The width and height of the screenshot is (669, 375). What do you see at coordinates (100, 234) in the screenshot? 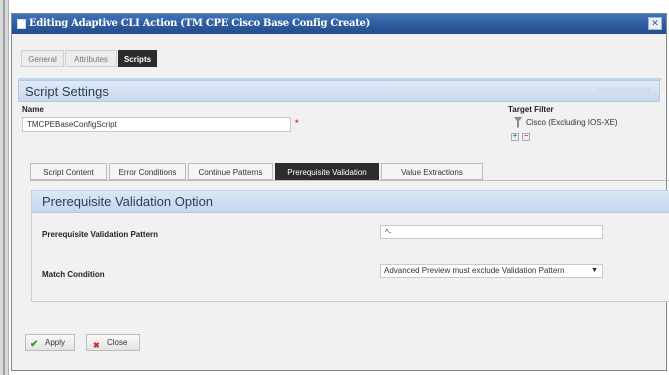
I see `validation-pattern-label: Prerequisite Validation Pattern` at bounding box center [100, 234].